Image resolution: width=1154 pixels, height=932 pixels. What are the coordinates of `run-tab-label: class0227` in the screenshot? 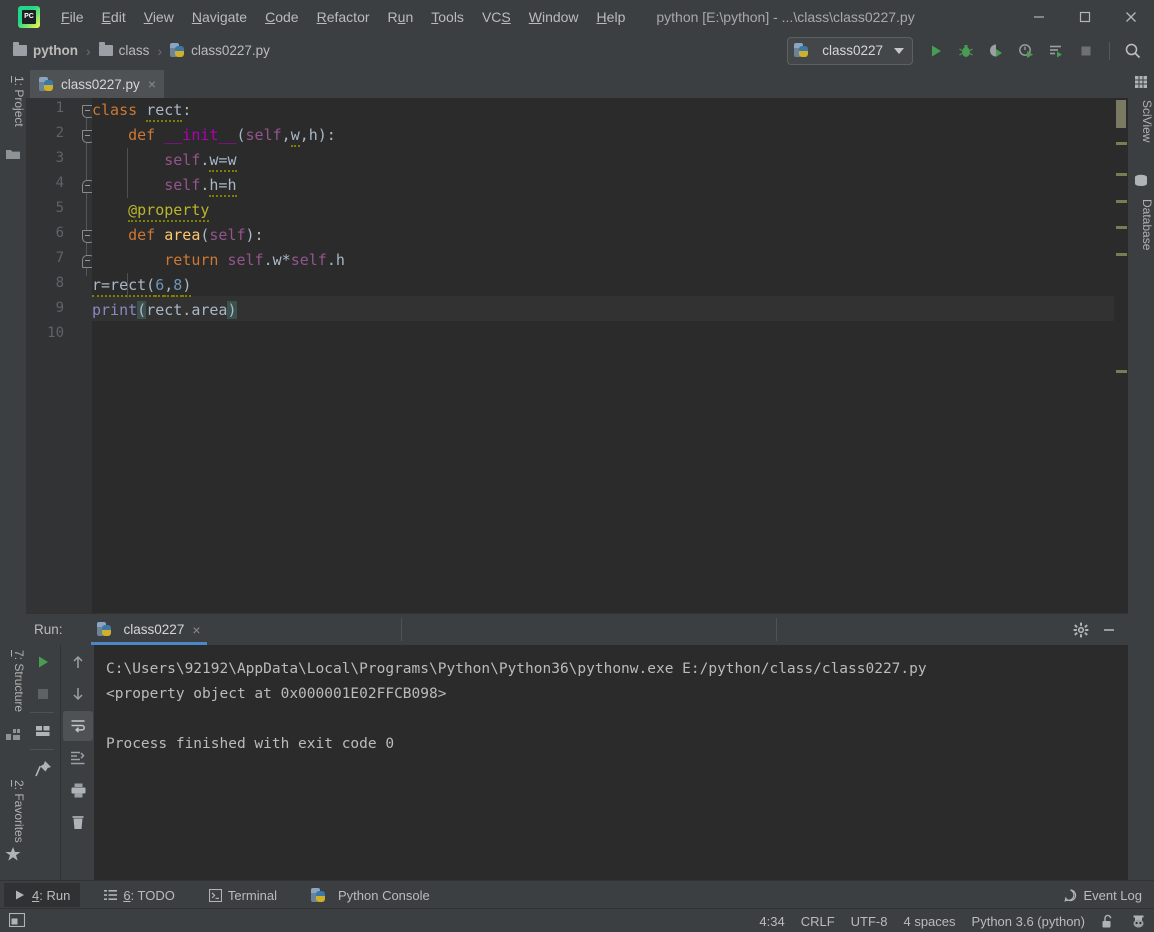 It's located at (154, 629).